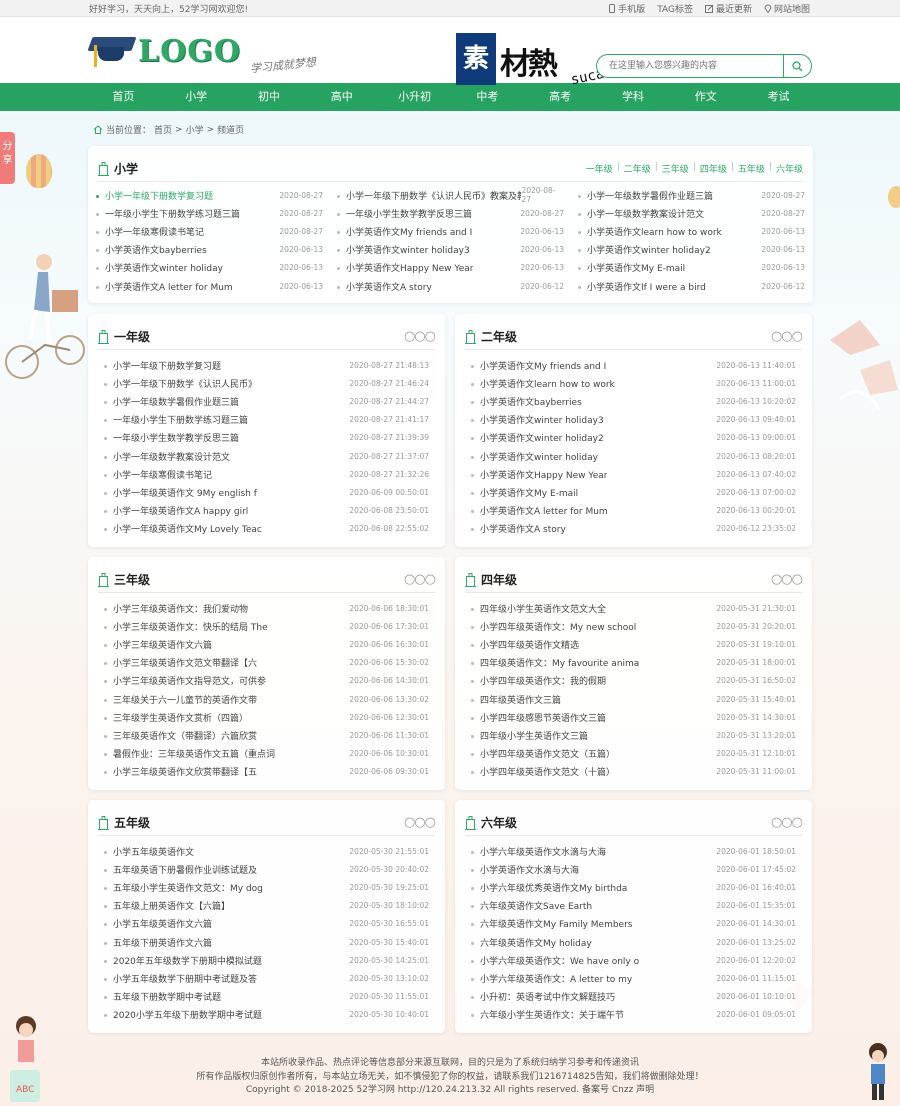 This screenshot has height=1106, width=900. What do you see at coordinates (789, 168) in the screenshot?
I see `grade-link: 六年级` at bounding box center [789, 168].